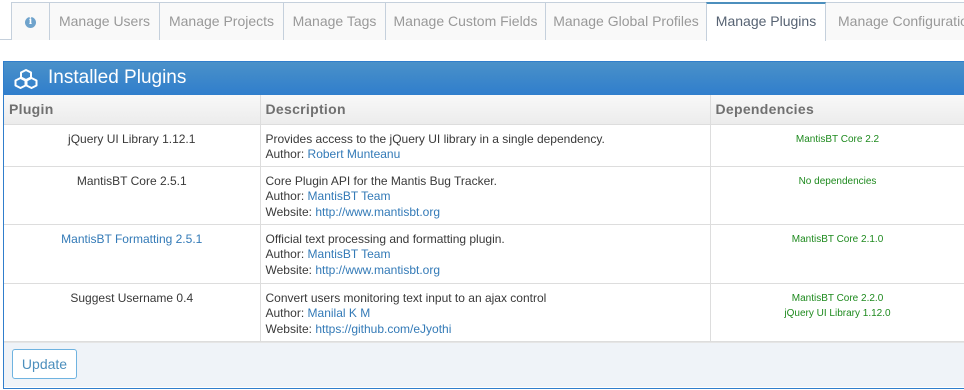 The width and height of the screenshot is (964, 390). I want to click on plugin-dependencies: MantisBT Core 2.2, so click(837, 145).